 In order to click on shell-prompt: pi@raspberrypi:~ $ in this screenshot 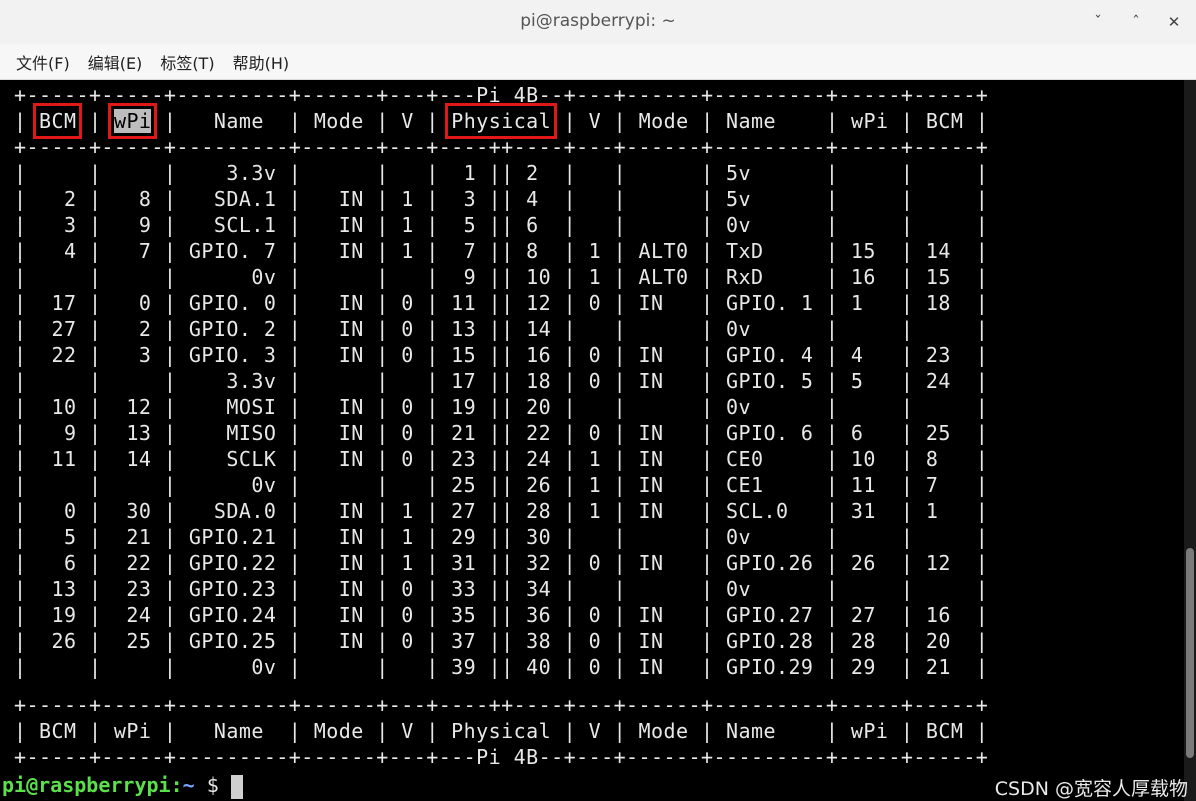, I will do `click(122, 785)`.